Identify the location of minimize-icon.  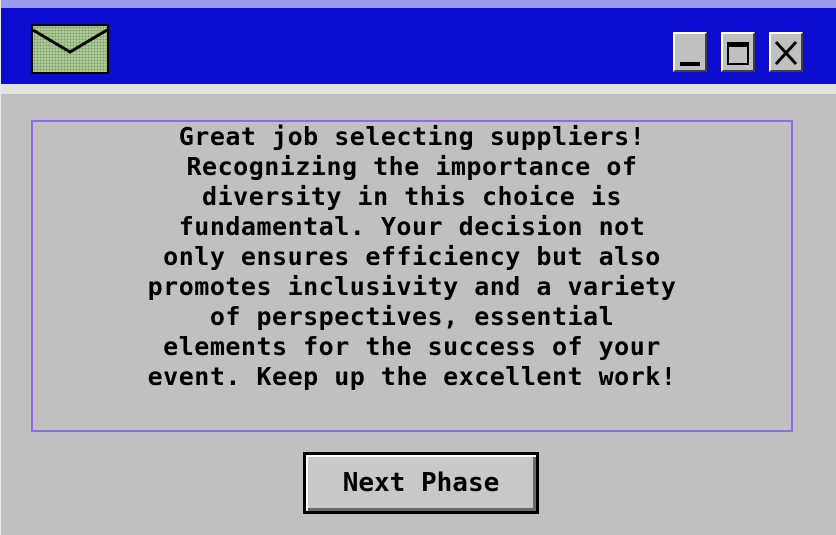
(690, 64).